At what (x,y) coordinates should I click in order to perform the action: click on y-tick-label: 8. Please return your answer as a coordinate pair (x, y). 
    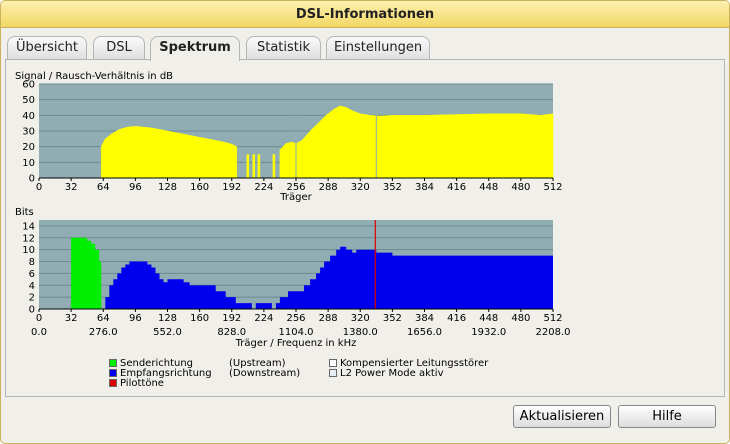
    Looking at the image, I should click on (32, 262).